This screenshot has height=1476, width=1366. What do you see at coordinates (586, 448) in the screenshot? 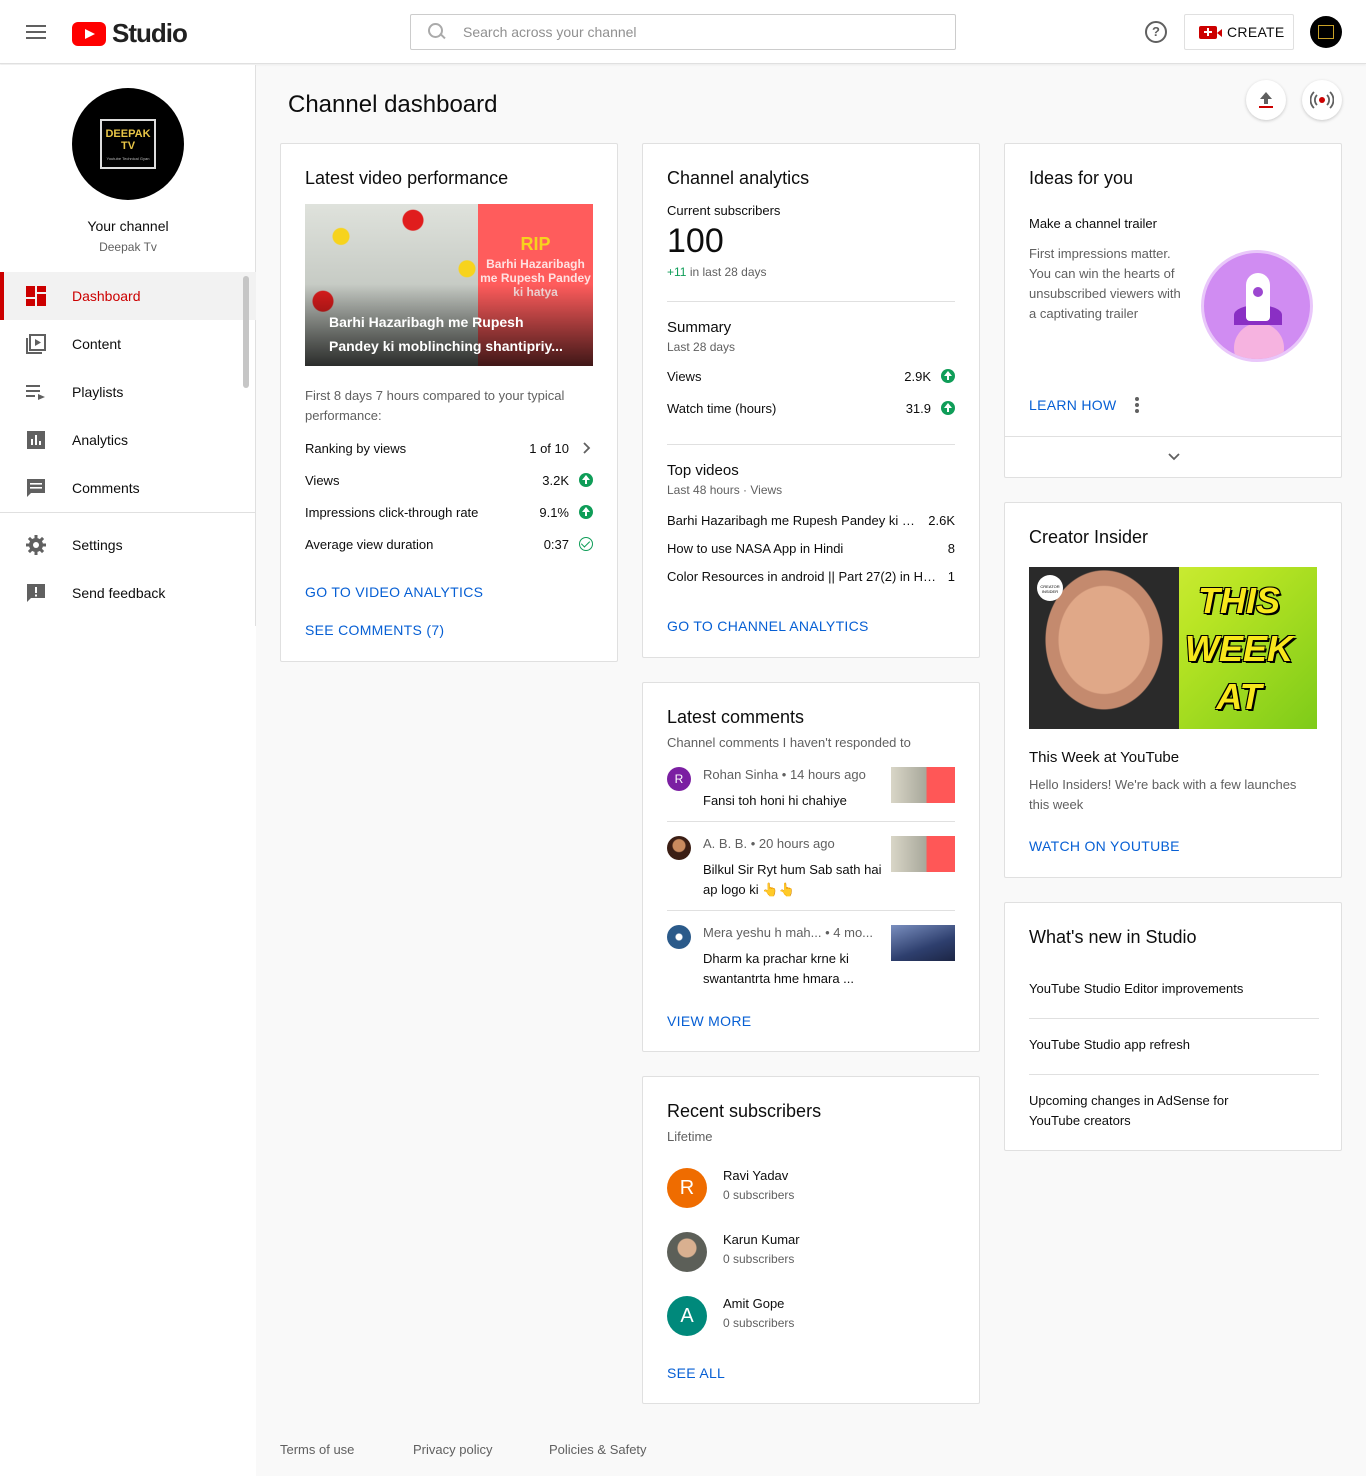
I see `chevron-right-icon` at bounding box center [586, 448].